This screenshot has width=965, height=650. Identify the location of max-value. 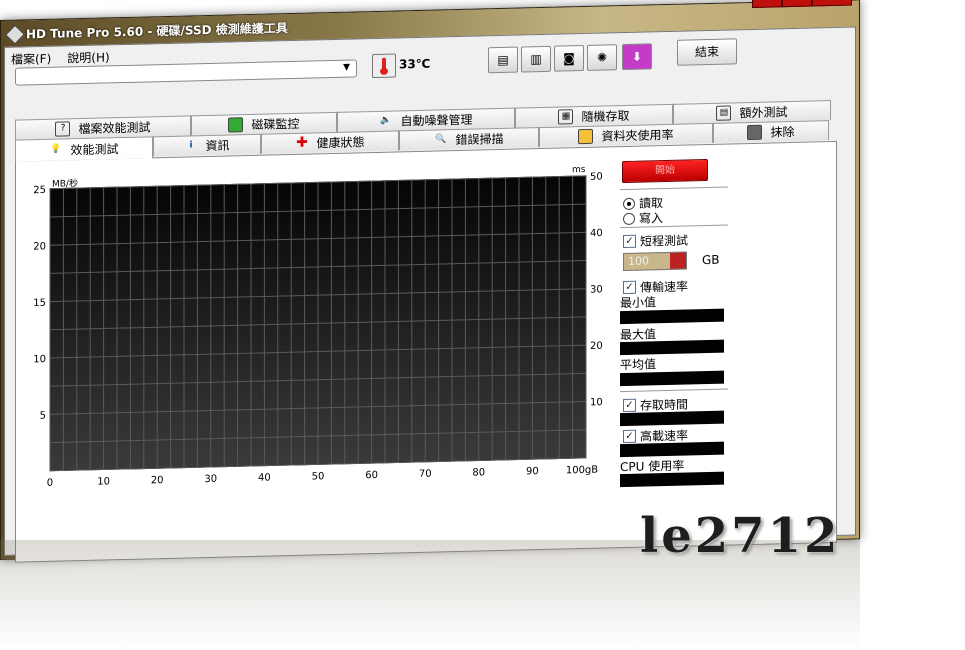
(672, 347).